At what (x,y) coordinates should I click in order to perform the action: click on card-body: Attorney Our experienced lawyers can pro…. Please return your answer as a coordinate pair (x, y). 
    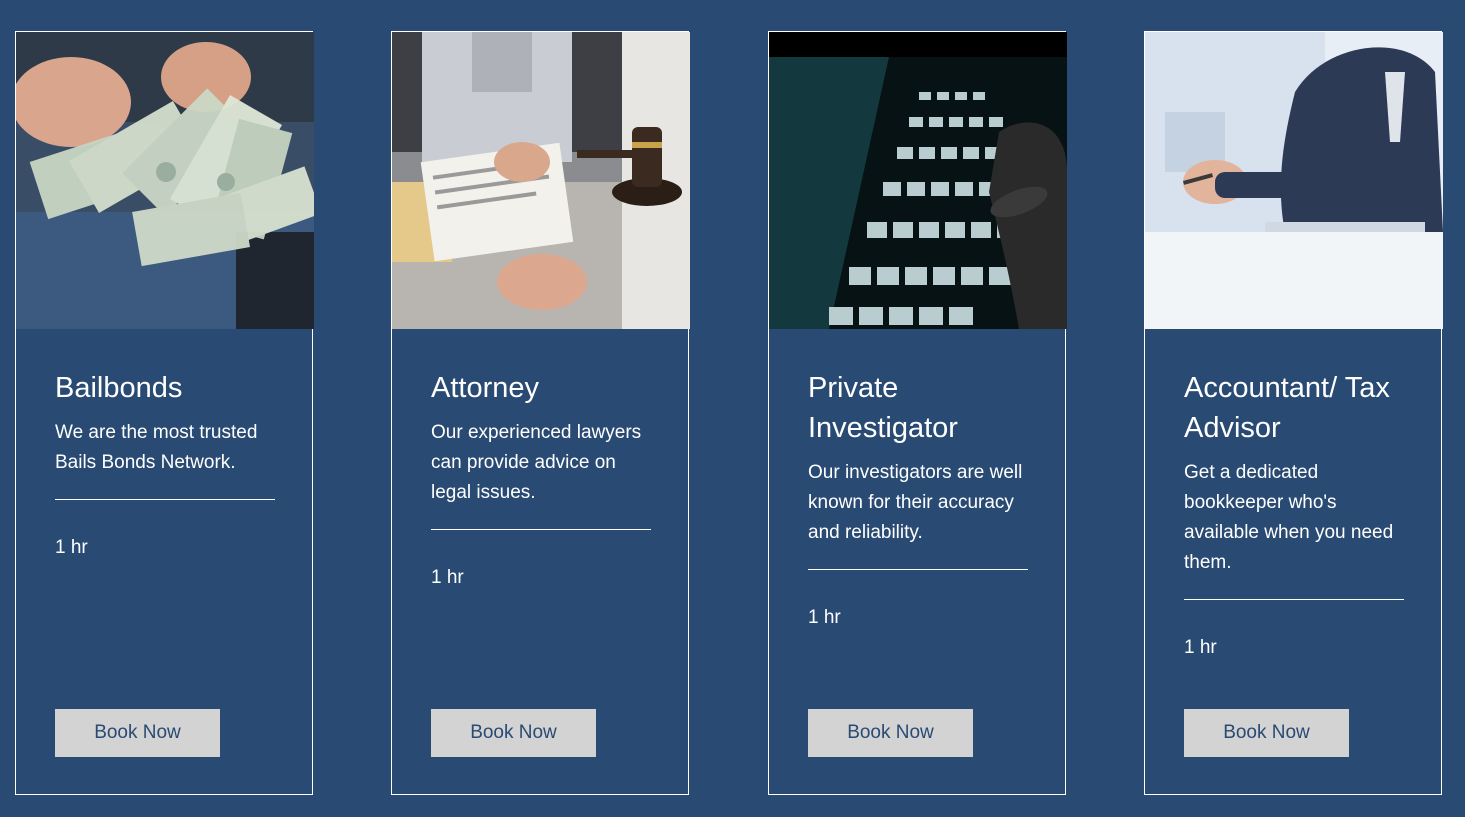
    Looking at the image, I should click on (542, 480).